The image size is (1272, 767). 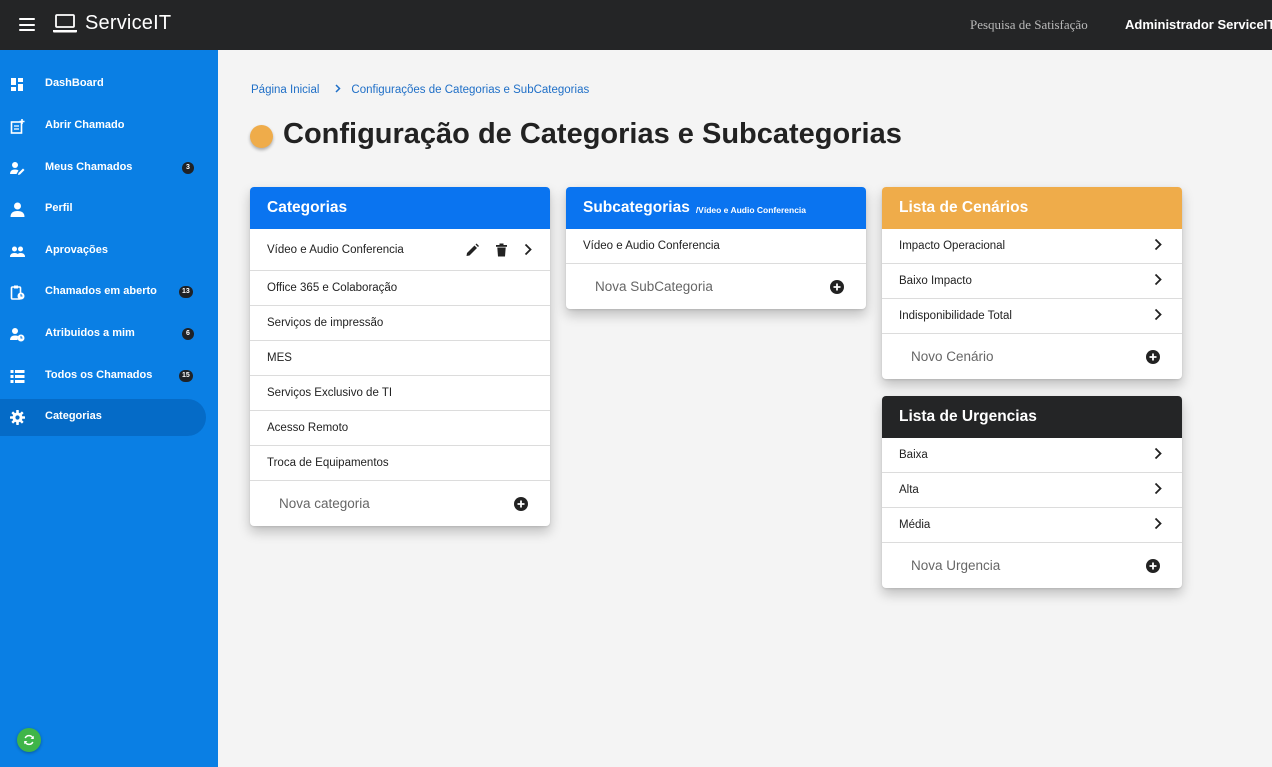 What do you see at coordinates (89, 167) in the screenshot?
I see `sidebar-item-label: Meus Chamados` at bounding box center [89, 167].